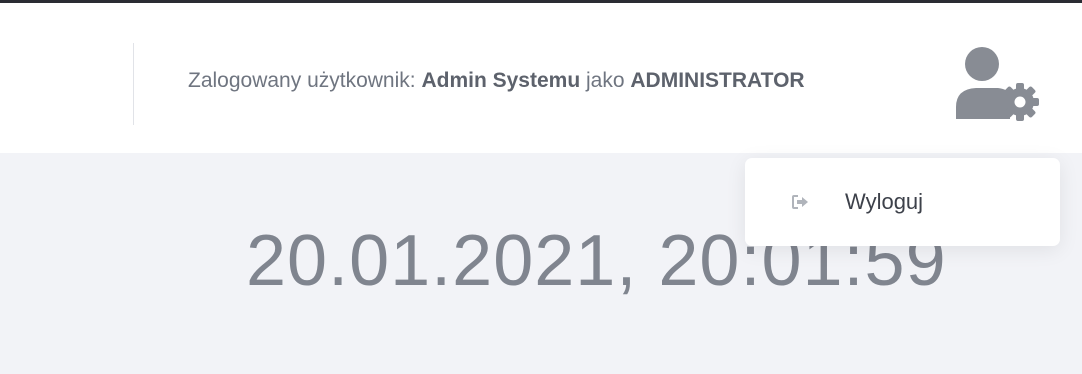 The height and width of the screenshot is (374, 1082). I want to click on role-connector: jako, so click(605, 80).